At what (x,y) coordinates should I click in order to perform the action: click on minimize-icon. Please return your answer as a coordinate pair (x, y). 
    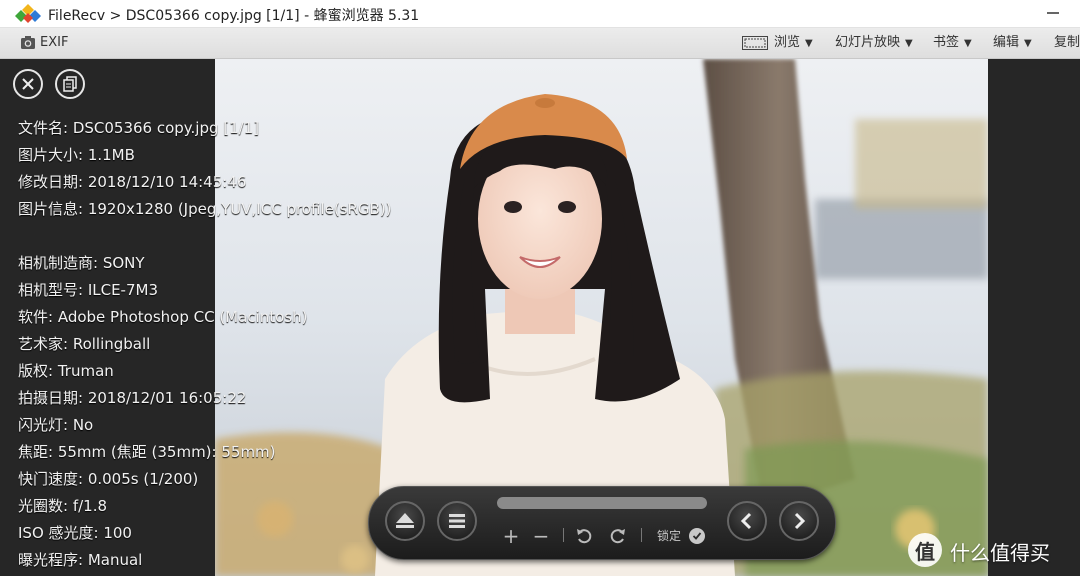
    Looking at the image, I should click on (1053, 13).